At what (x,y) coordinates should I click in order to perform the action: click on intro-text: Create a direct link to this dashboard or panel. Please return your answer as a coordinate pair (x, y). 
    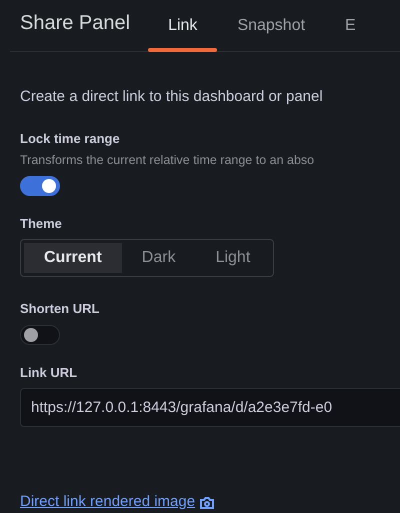
    Looking at the image, I should click on (172, 97).